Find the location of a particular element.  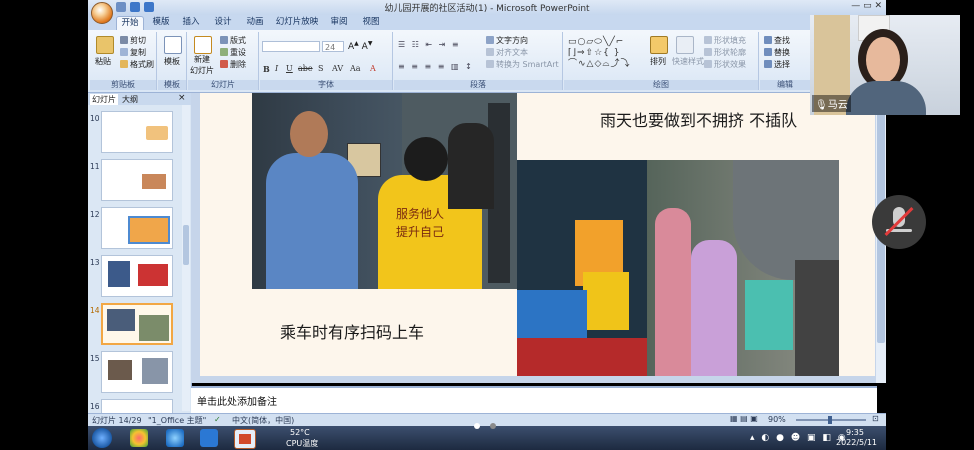

close-panel-icon: × is located at coordinates (182, 98).